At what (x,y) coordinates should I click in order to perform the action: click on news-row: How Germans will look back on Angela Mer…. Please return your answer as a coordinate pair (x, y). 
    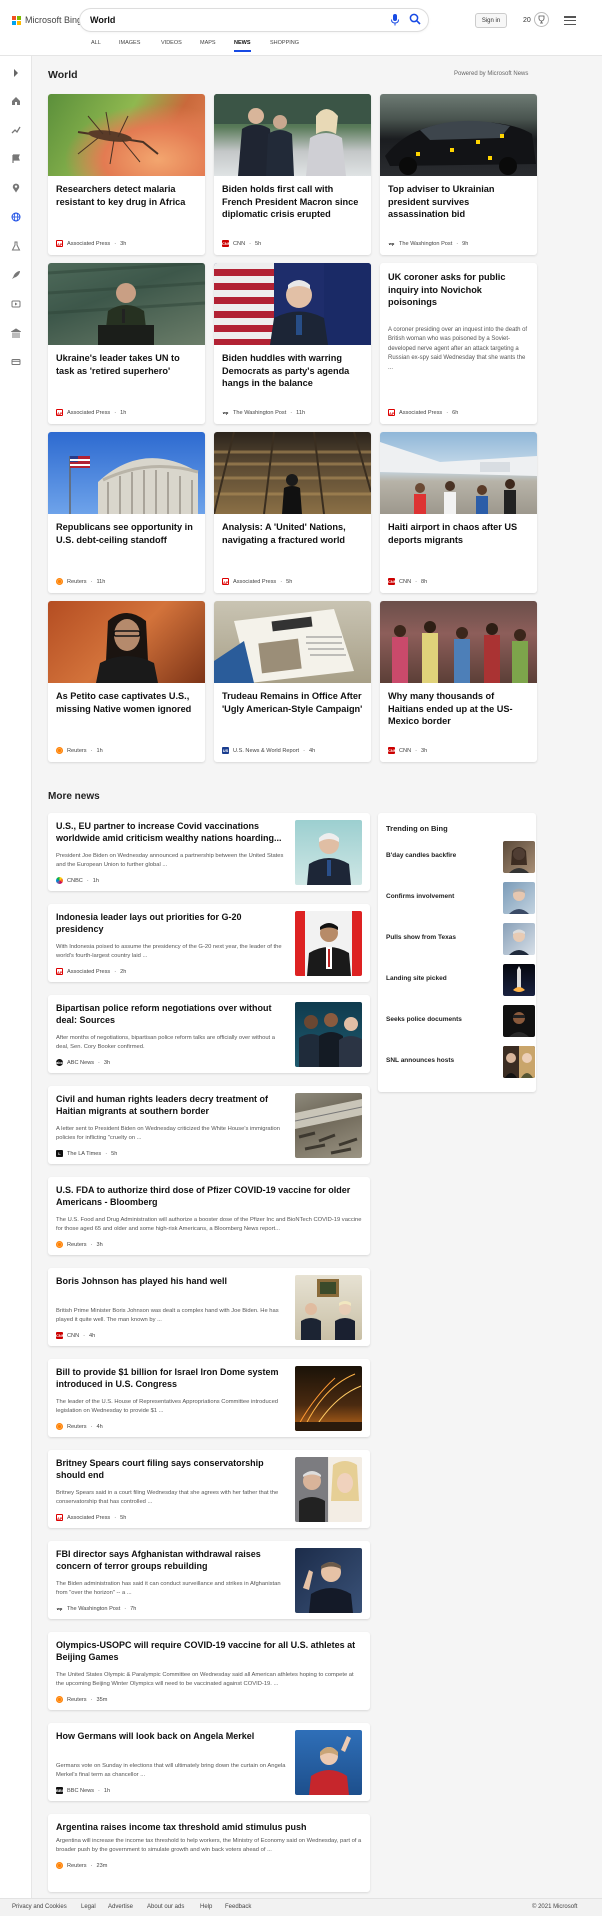
    Looking at the image, I should click on (209, 1762).